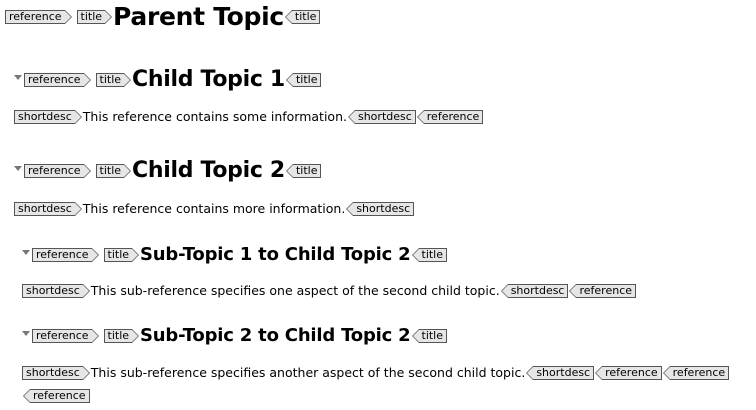  What do you see at coordinates (198, 17) in the screenshot?
I see `parent-topic-title: Parent Topic` at bounding box center [198, 17].